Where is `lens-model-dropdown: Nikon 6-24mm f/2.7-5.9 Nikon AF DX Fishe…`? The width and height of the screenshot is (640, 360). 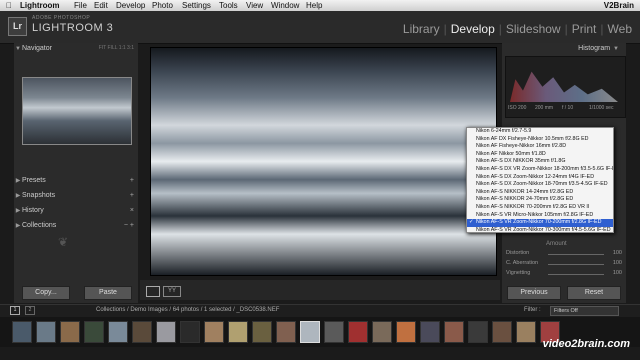 lens-model-dropdown: Nikon 6-24mm f/2.7-5.9 Nikon AF DX Fishe… is located at coordinates (540, 180).